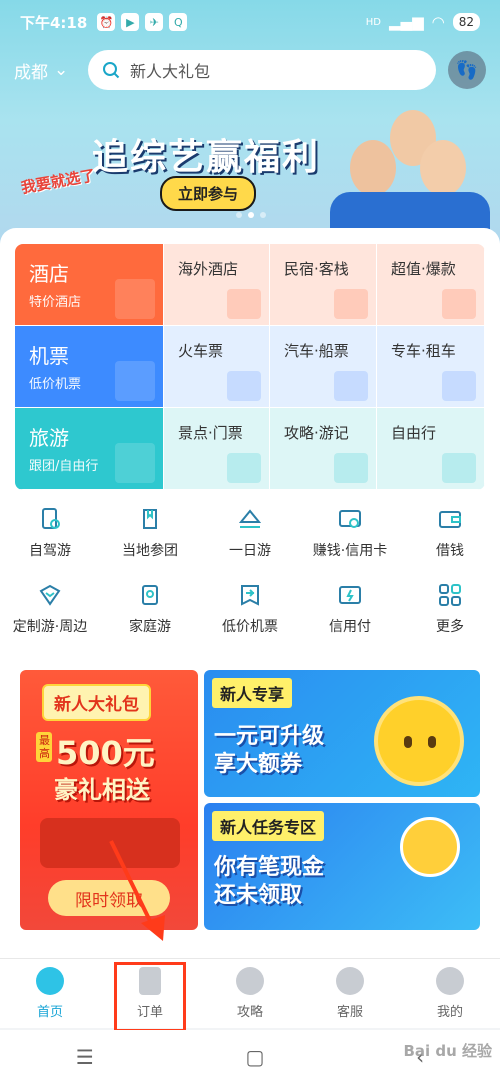 The image size is (500, 1084). What do you see at coordinates (150, 997) in the screenshot?
I see `annotation-highlight-box` at bounding box center [150, 997].